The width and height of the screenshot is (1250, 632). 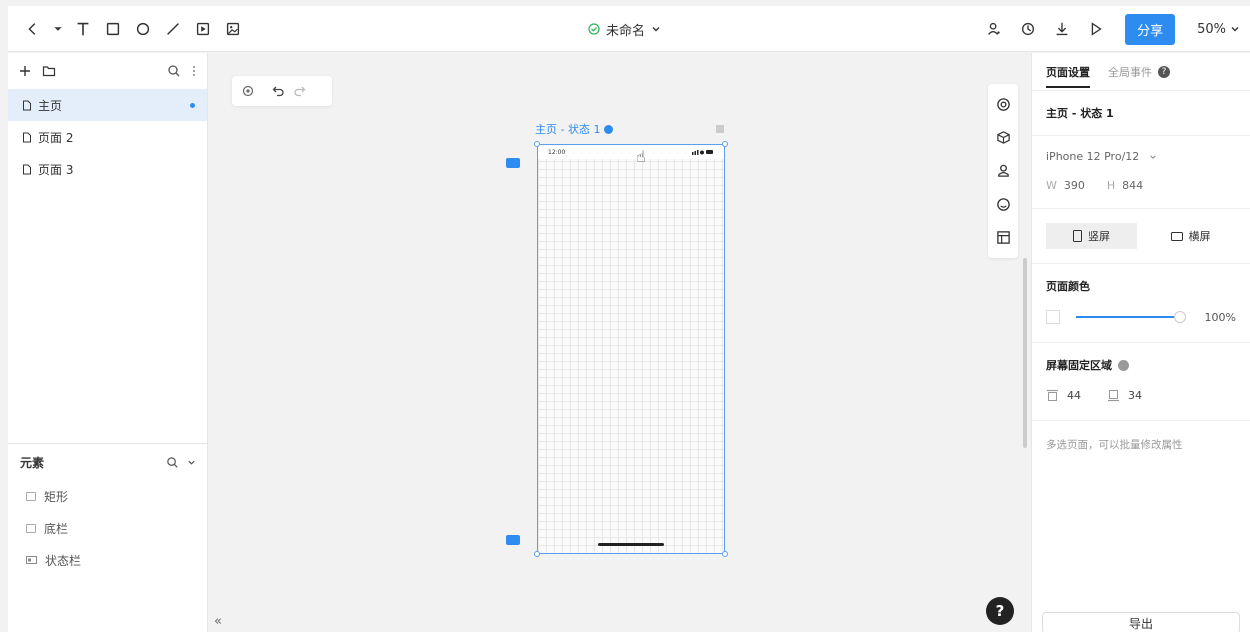 What do you see at coordinates (108, 560) in the screenshot?
I see `element-item-status-bar: 状态栏` at bounding box center [108, 560].